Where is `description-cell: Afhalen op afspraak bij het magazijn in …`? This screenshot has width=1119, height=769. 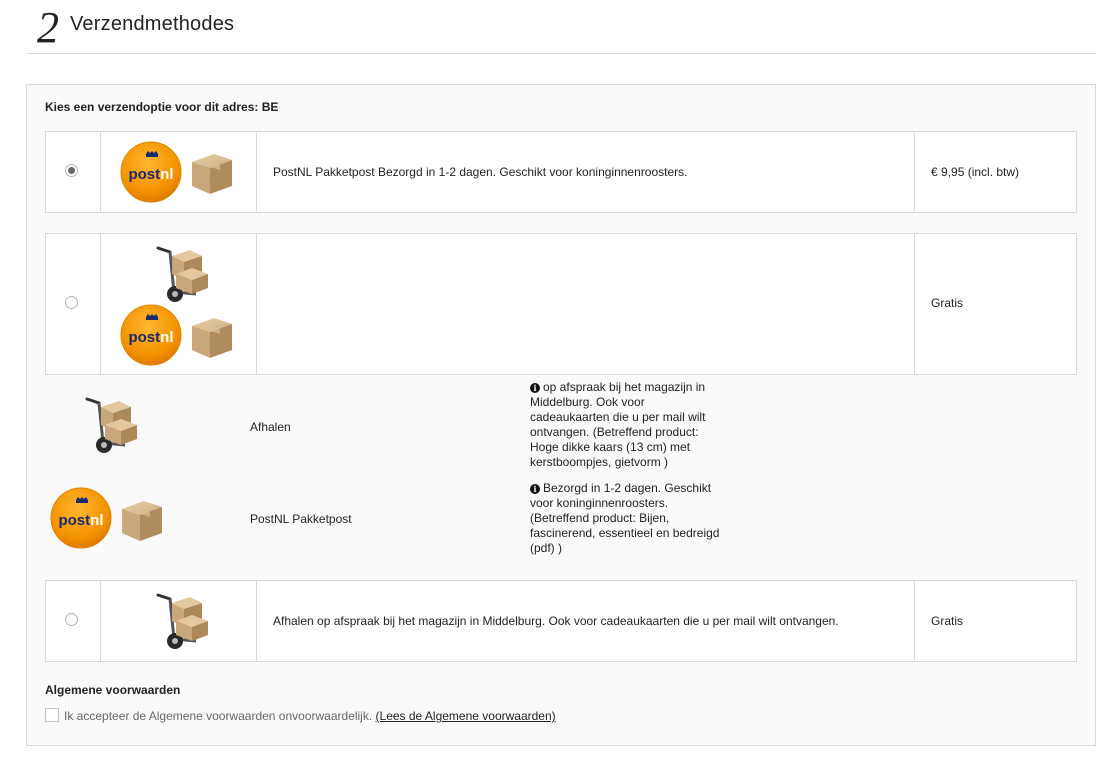
description-cell: Afhalen op afspraak bij het magazijn in … is located at coordinates (585, 621).